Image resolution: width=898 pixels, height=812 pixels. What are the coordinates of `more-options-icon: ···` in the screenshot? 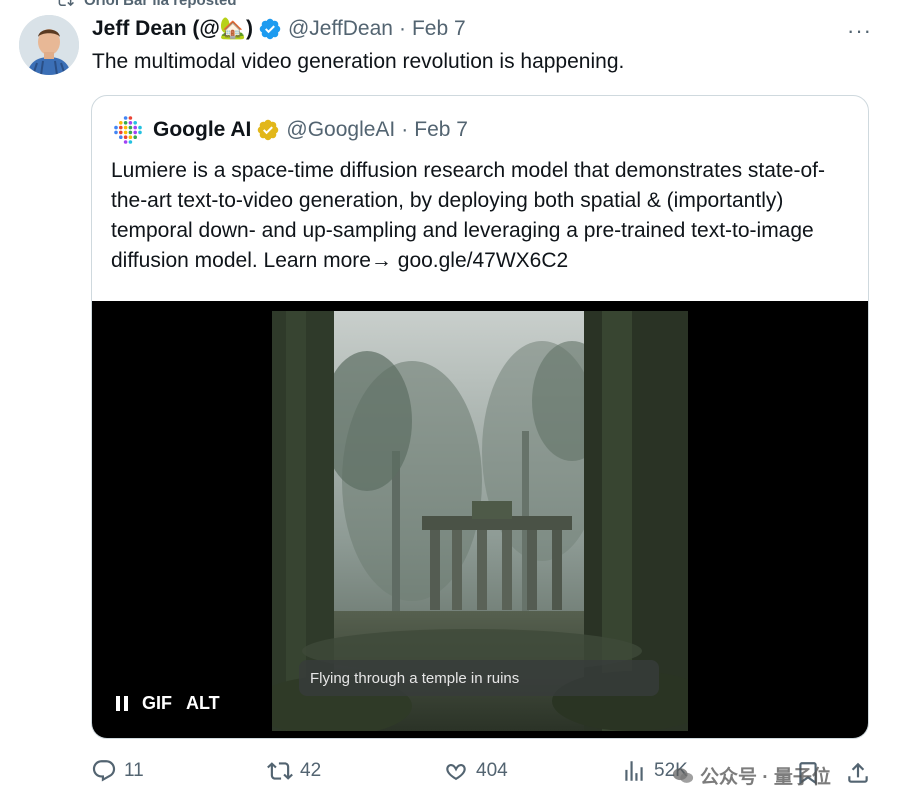 It's located at (859, 31).